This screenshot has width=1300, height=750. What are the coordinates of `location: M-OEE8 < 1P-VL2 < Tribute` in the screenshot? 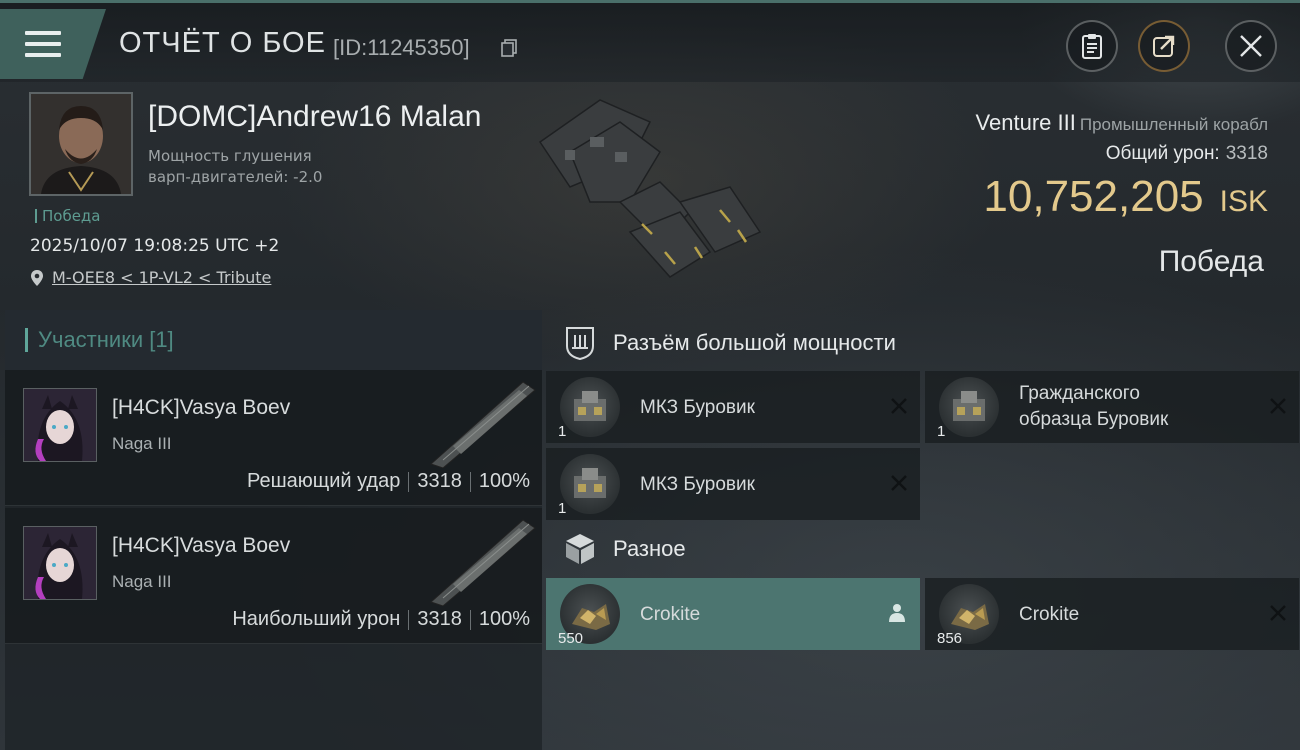 It's located at (150, 277).